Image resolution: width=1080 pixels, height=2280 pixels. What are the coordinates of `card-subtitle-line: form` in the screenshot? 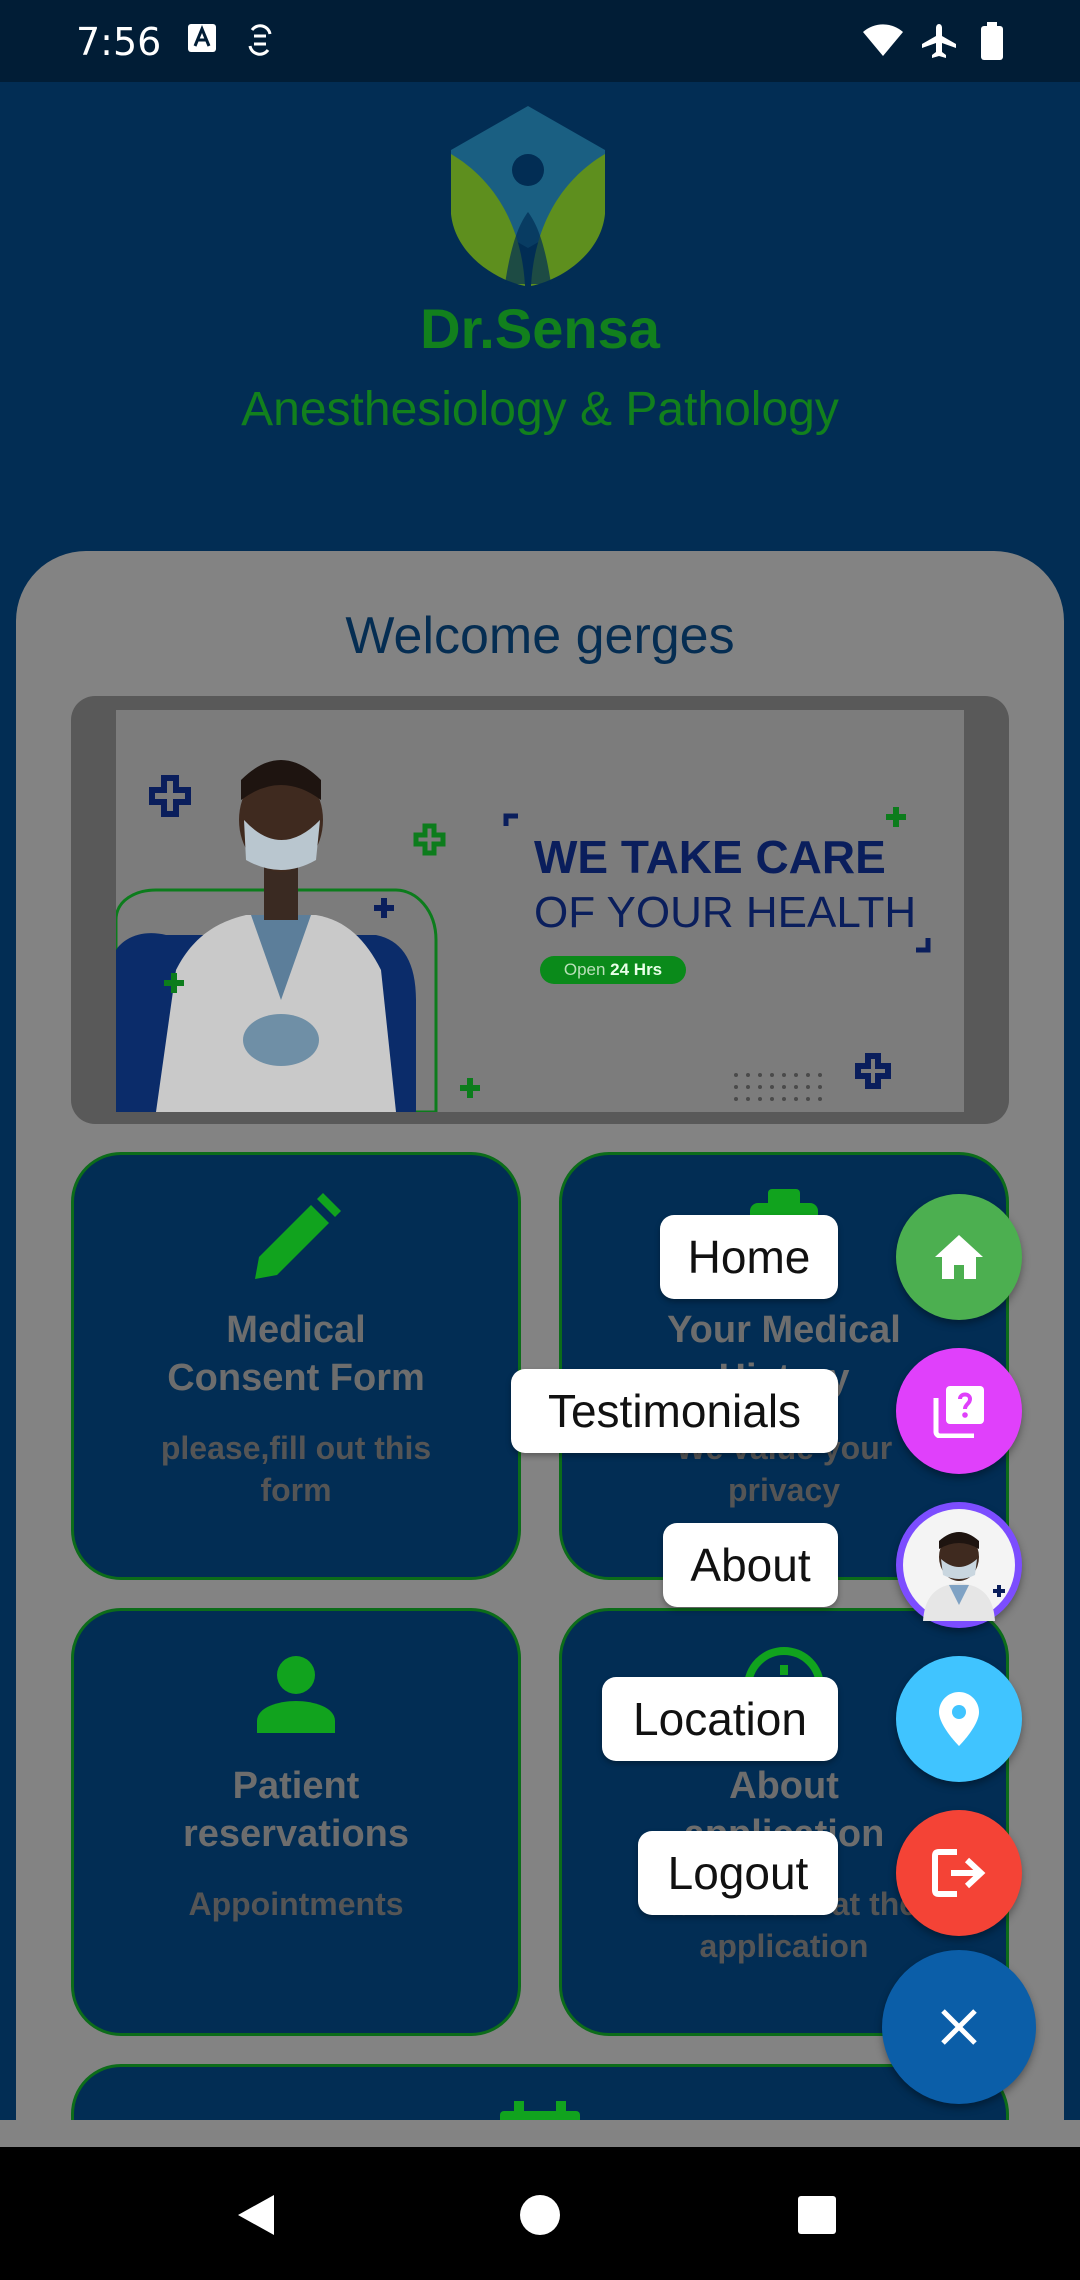 It's located at (296, 1490).